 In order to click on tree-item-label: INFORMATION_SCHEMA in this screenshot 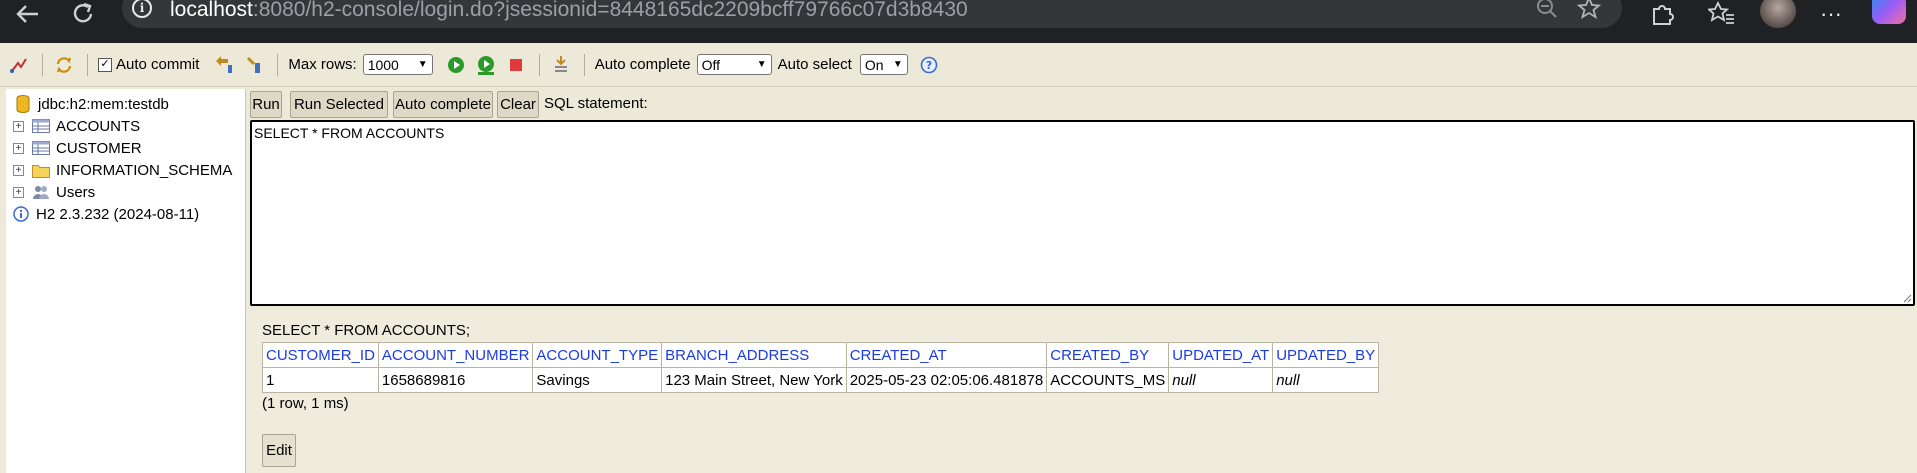, I will do `click(144, 170)`.